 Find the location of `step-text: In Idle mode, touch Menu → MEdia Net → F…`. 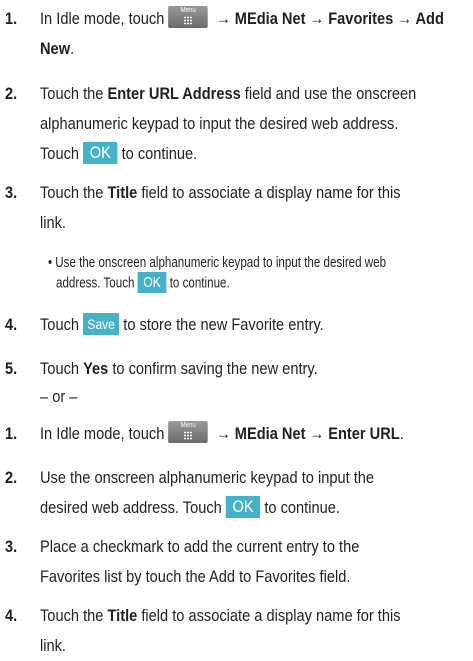

step-text: In Idle mode, touch Menu → MEdia Net → F… is located at coordinates (242, 16).